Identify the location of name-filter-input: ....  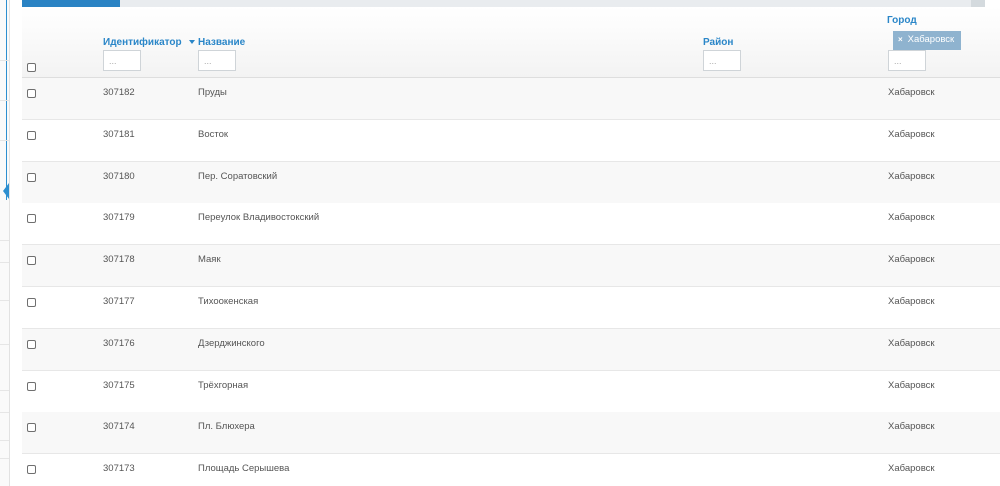
(217, 60).